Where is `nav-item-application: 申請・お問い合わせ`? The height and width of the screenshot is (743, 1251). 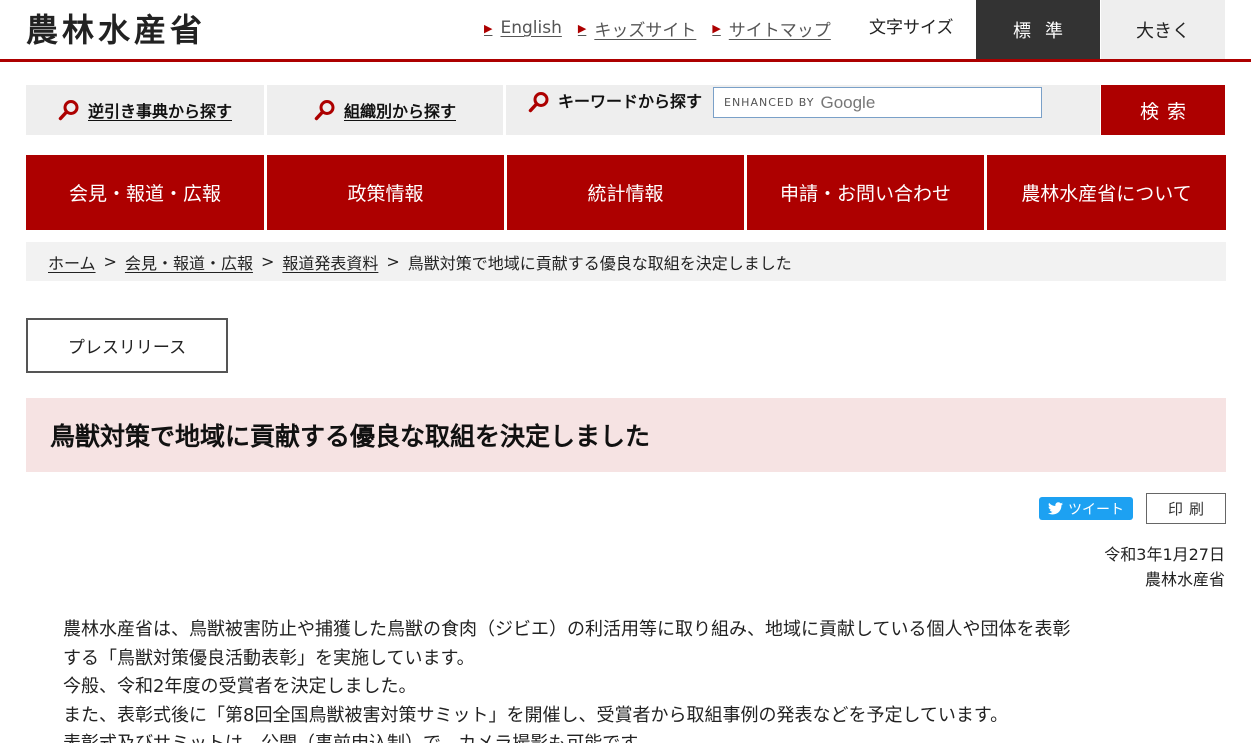 nav-item-application: 申請・お問い合わせ is located at coordinates (865, 192).